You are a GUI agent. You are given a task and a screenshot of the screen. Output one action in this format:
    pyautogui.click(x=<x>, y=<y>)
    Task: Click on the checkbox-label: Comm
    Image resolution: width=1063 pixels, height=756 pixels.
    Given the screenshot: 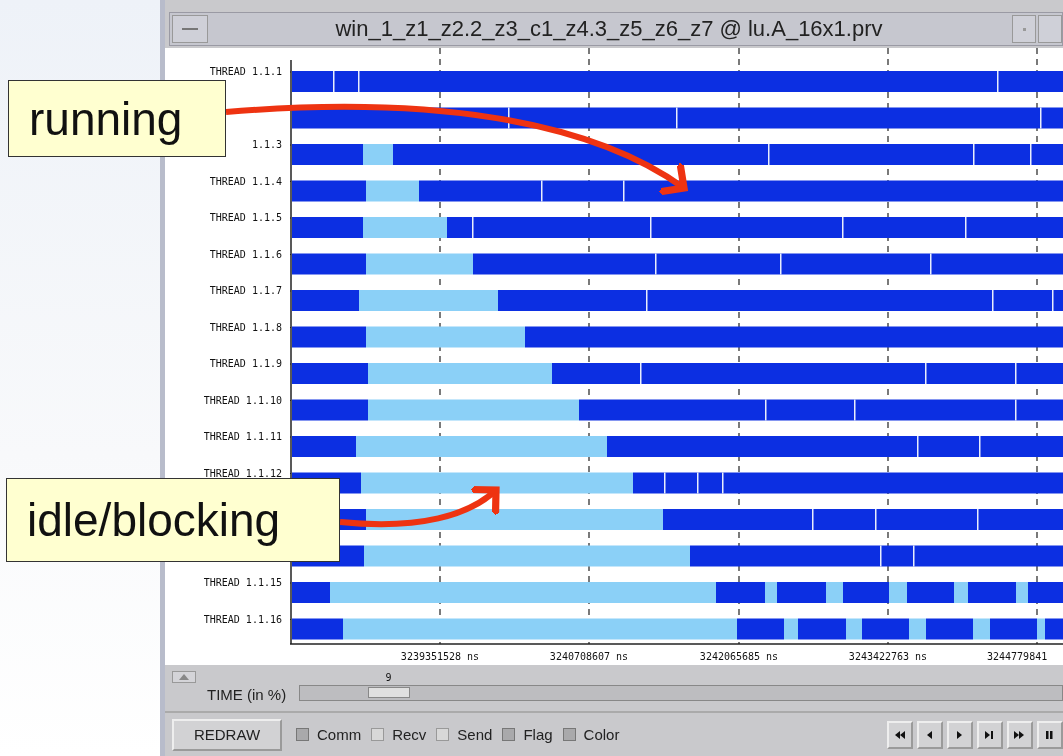 What is the action you would take?
    pyautogui.click(x=339, y=734)
    